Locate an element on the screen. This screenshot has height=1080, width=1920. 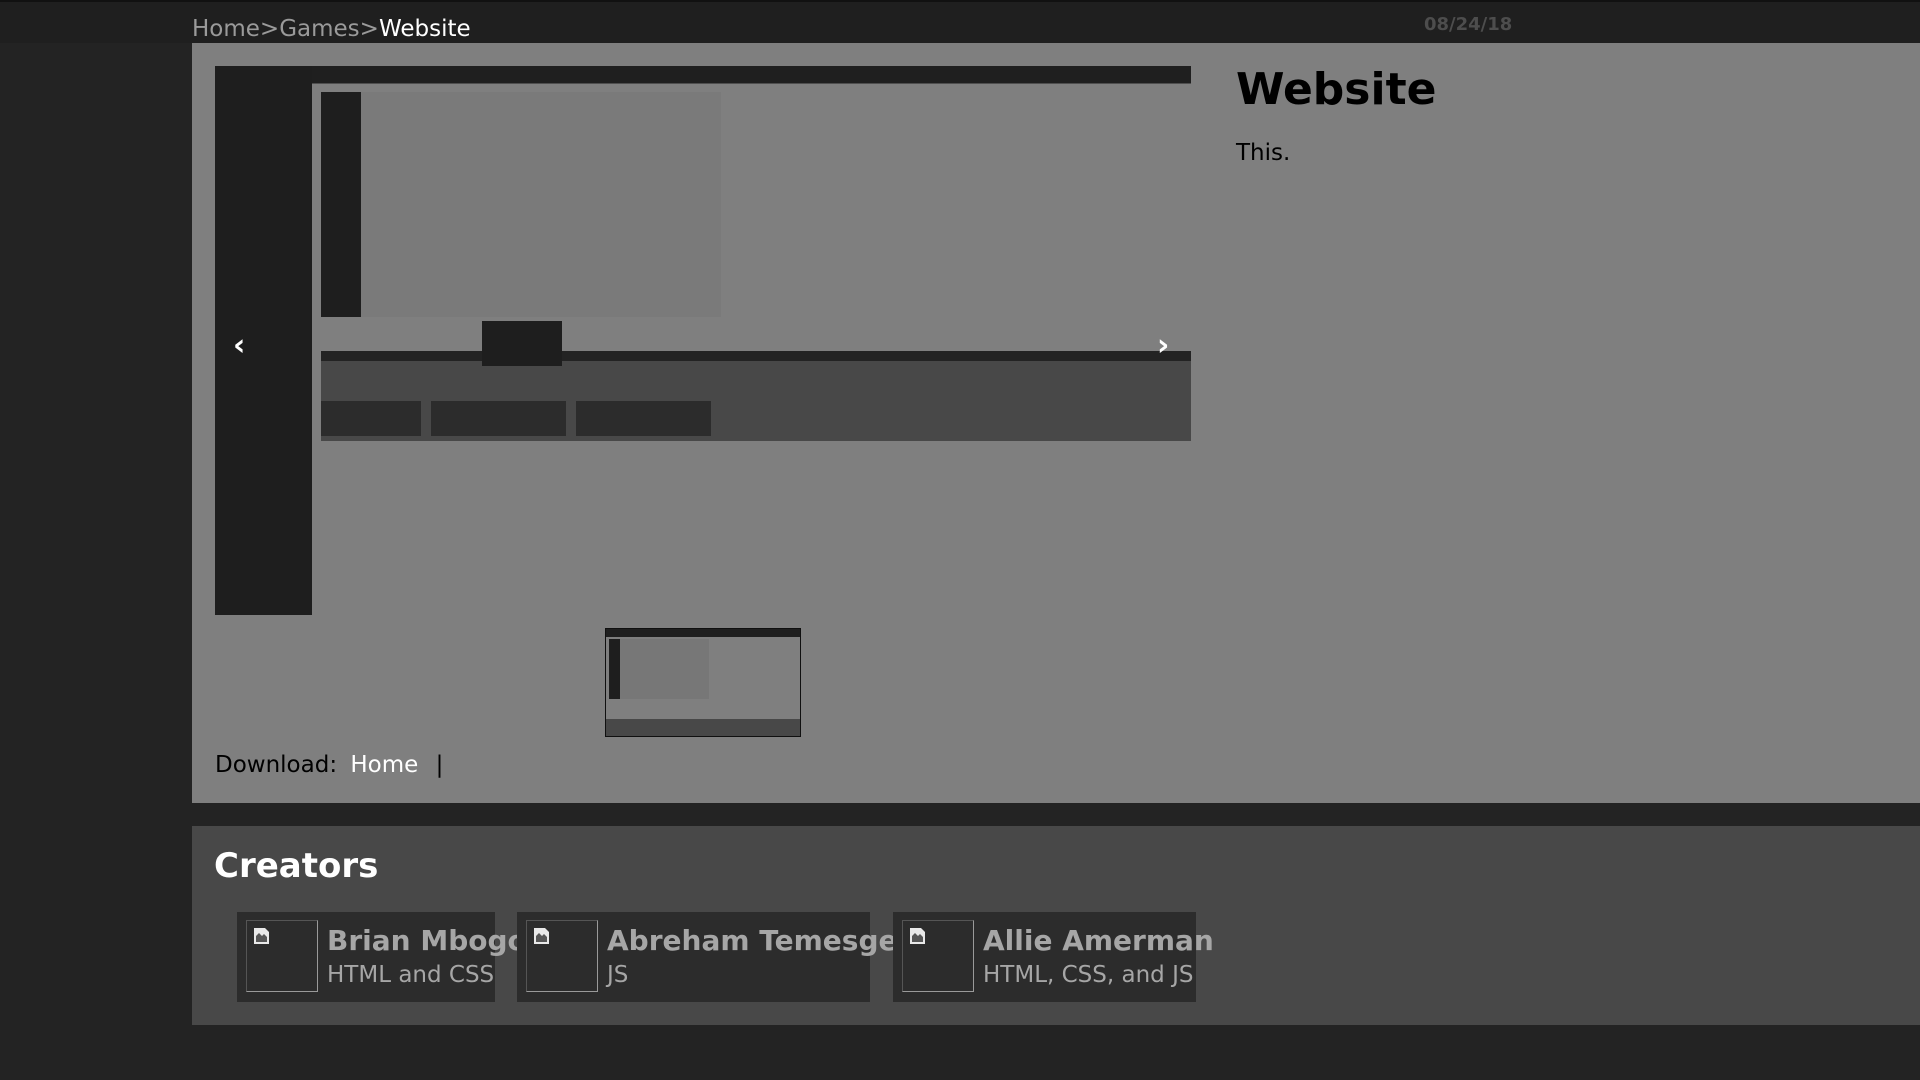
carousel-next-button: › is located at coordinates (1163, 345).